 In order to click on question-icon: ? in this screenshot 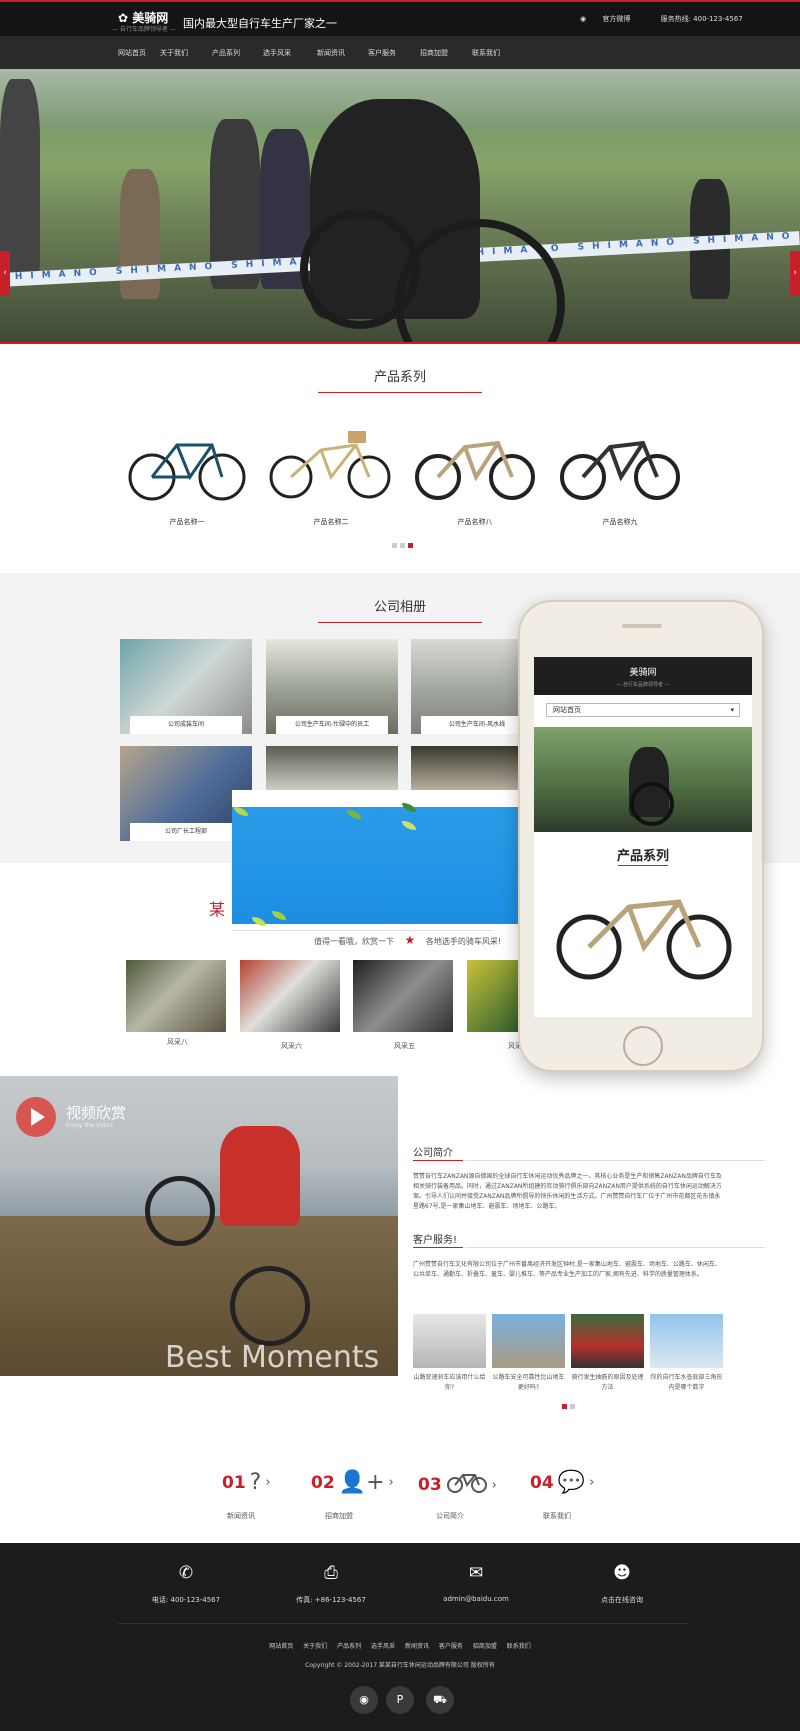, I will do `click(255, 1482)`.